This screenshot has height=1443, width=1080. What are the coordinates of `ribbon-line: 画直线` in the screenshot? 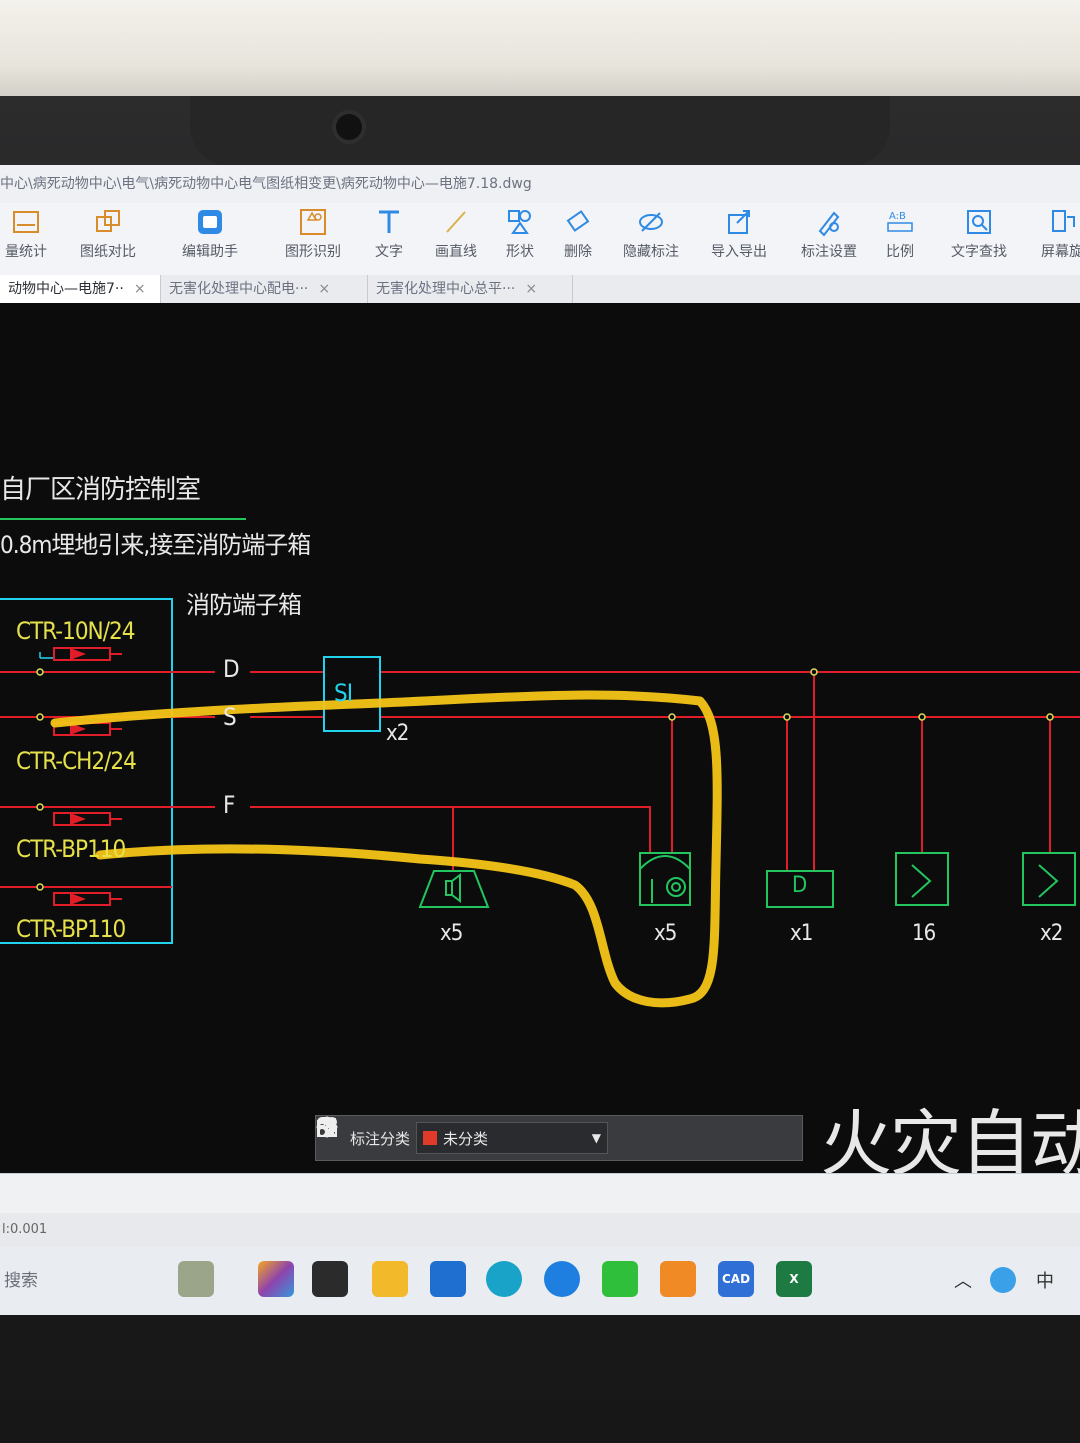 It's located at (456, 239).